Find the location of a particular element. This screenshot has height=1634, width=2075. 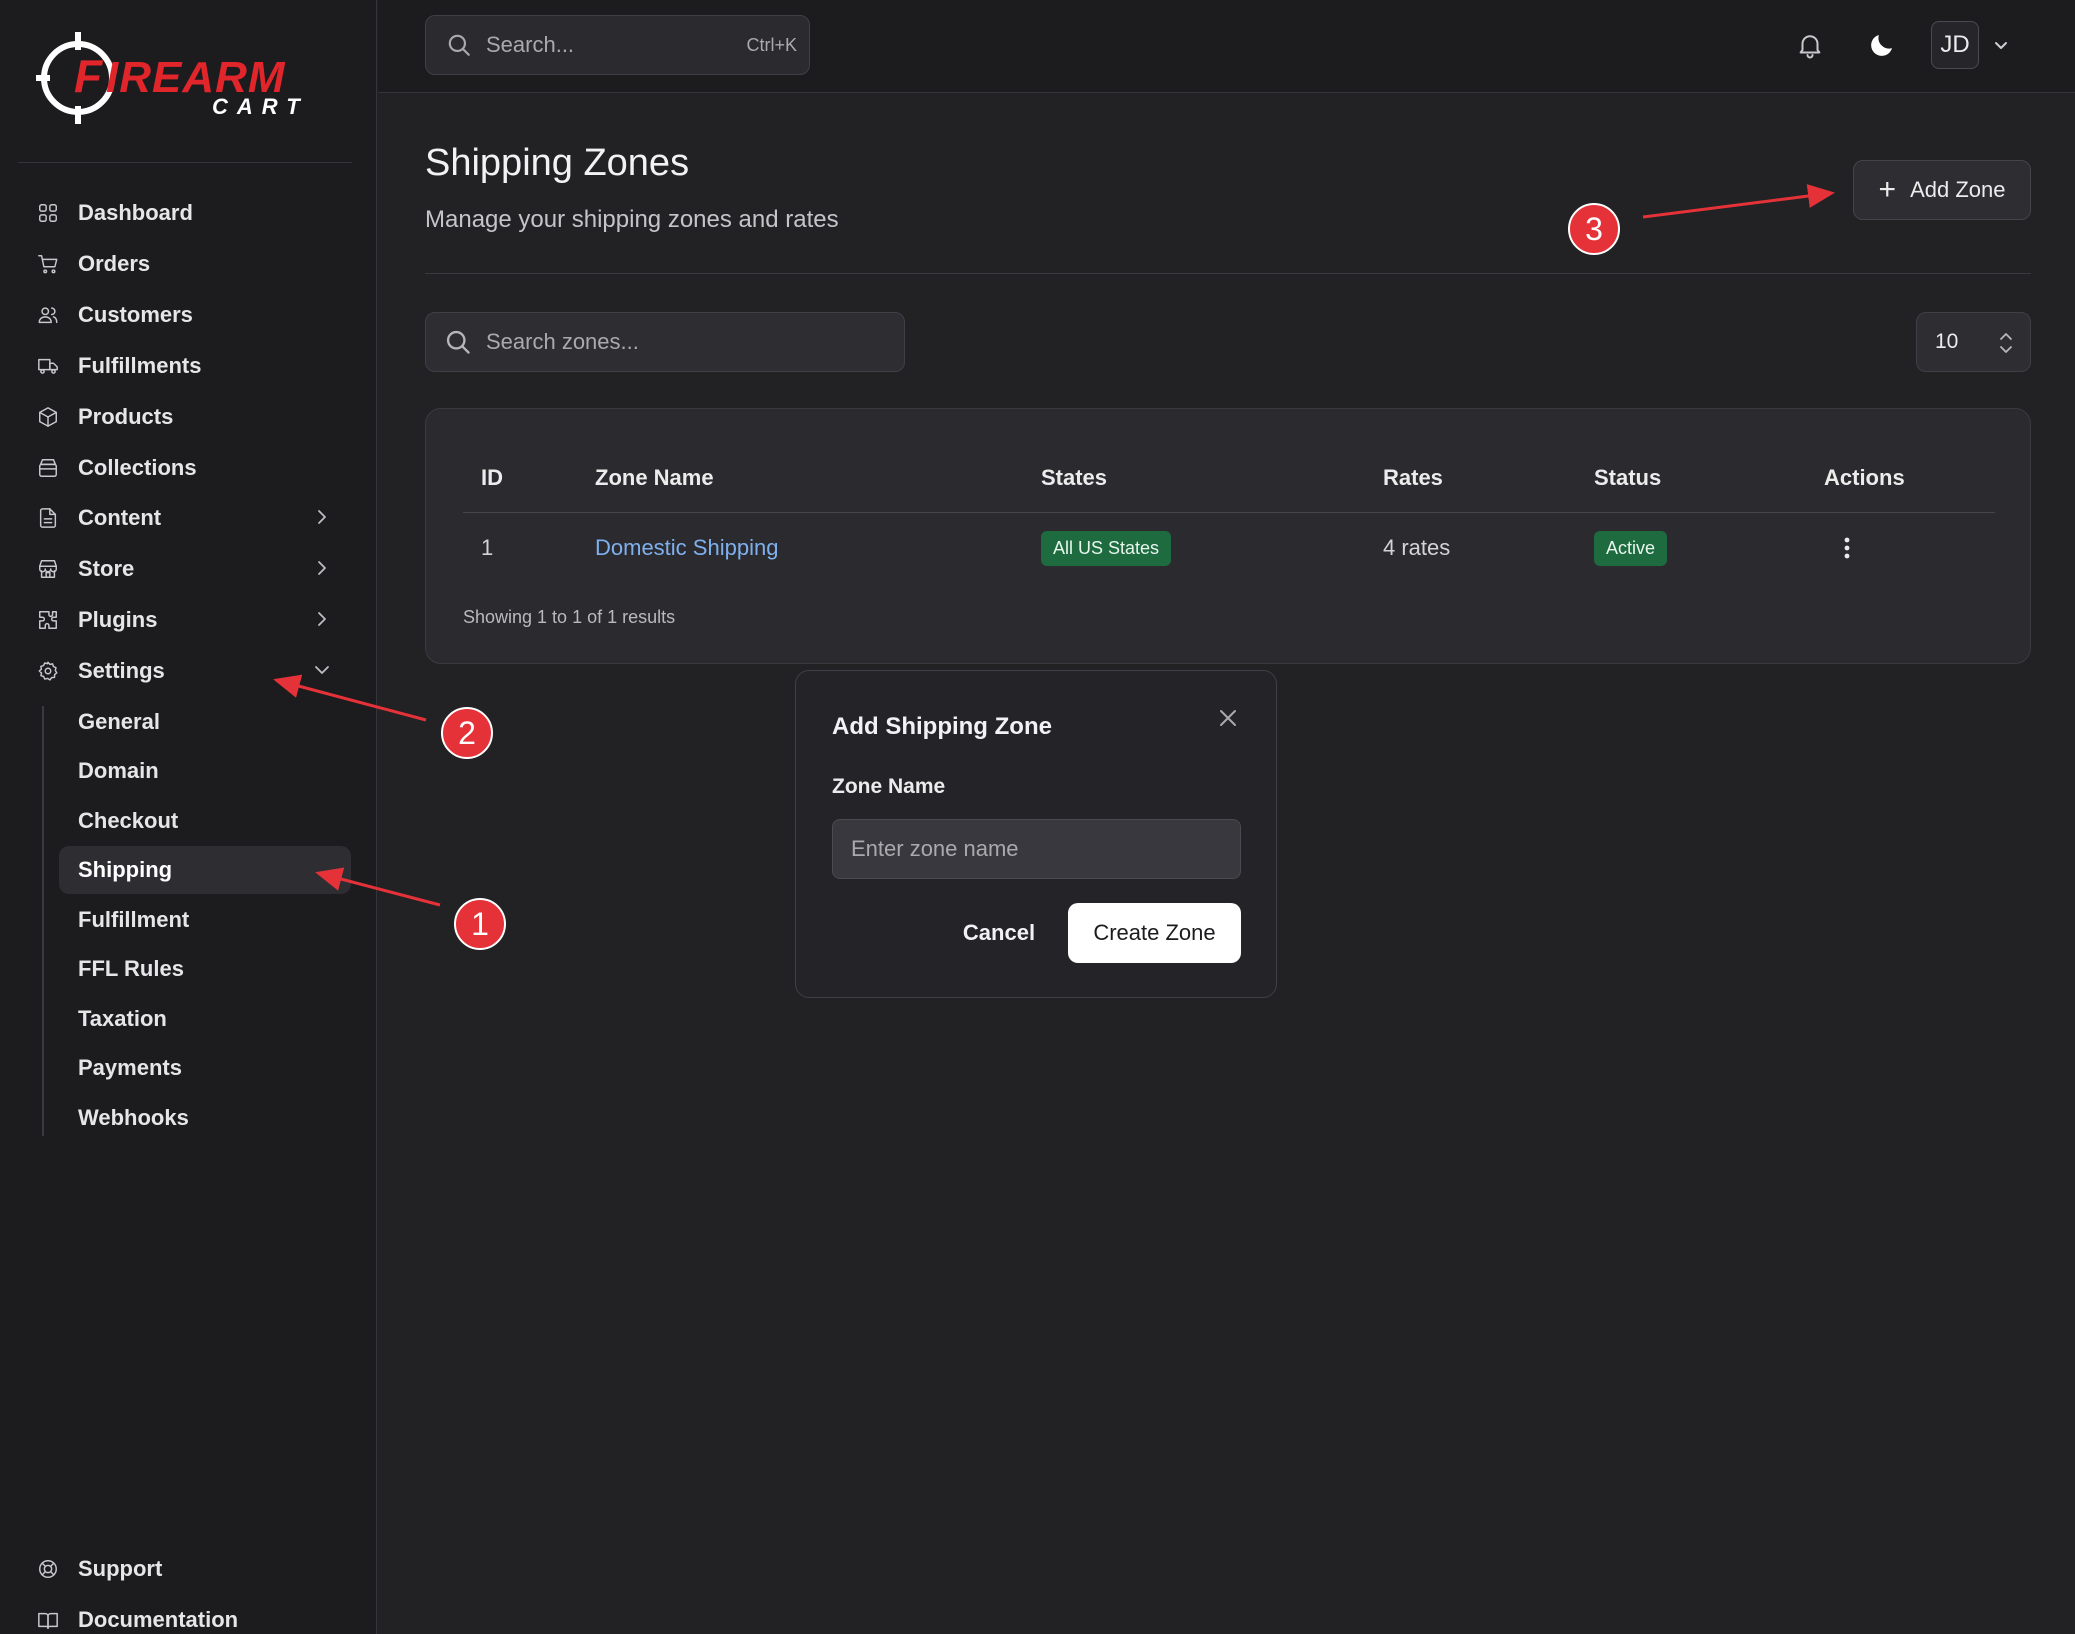

page-subtitle: Manage your shipping zones and rates is located at coordinates (632, 219).